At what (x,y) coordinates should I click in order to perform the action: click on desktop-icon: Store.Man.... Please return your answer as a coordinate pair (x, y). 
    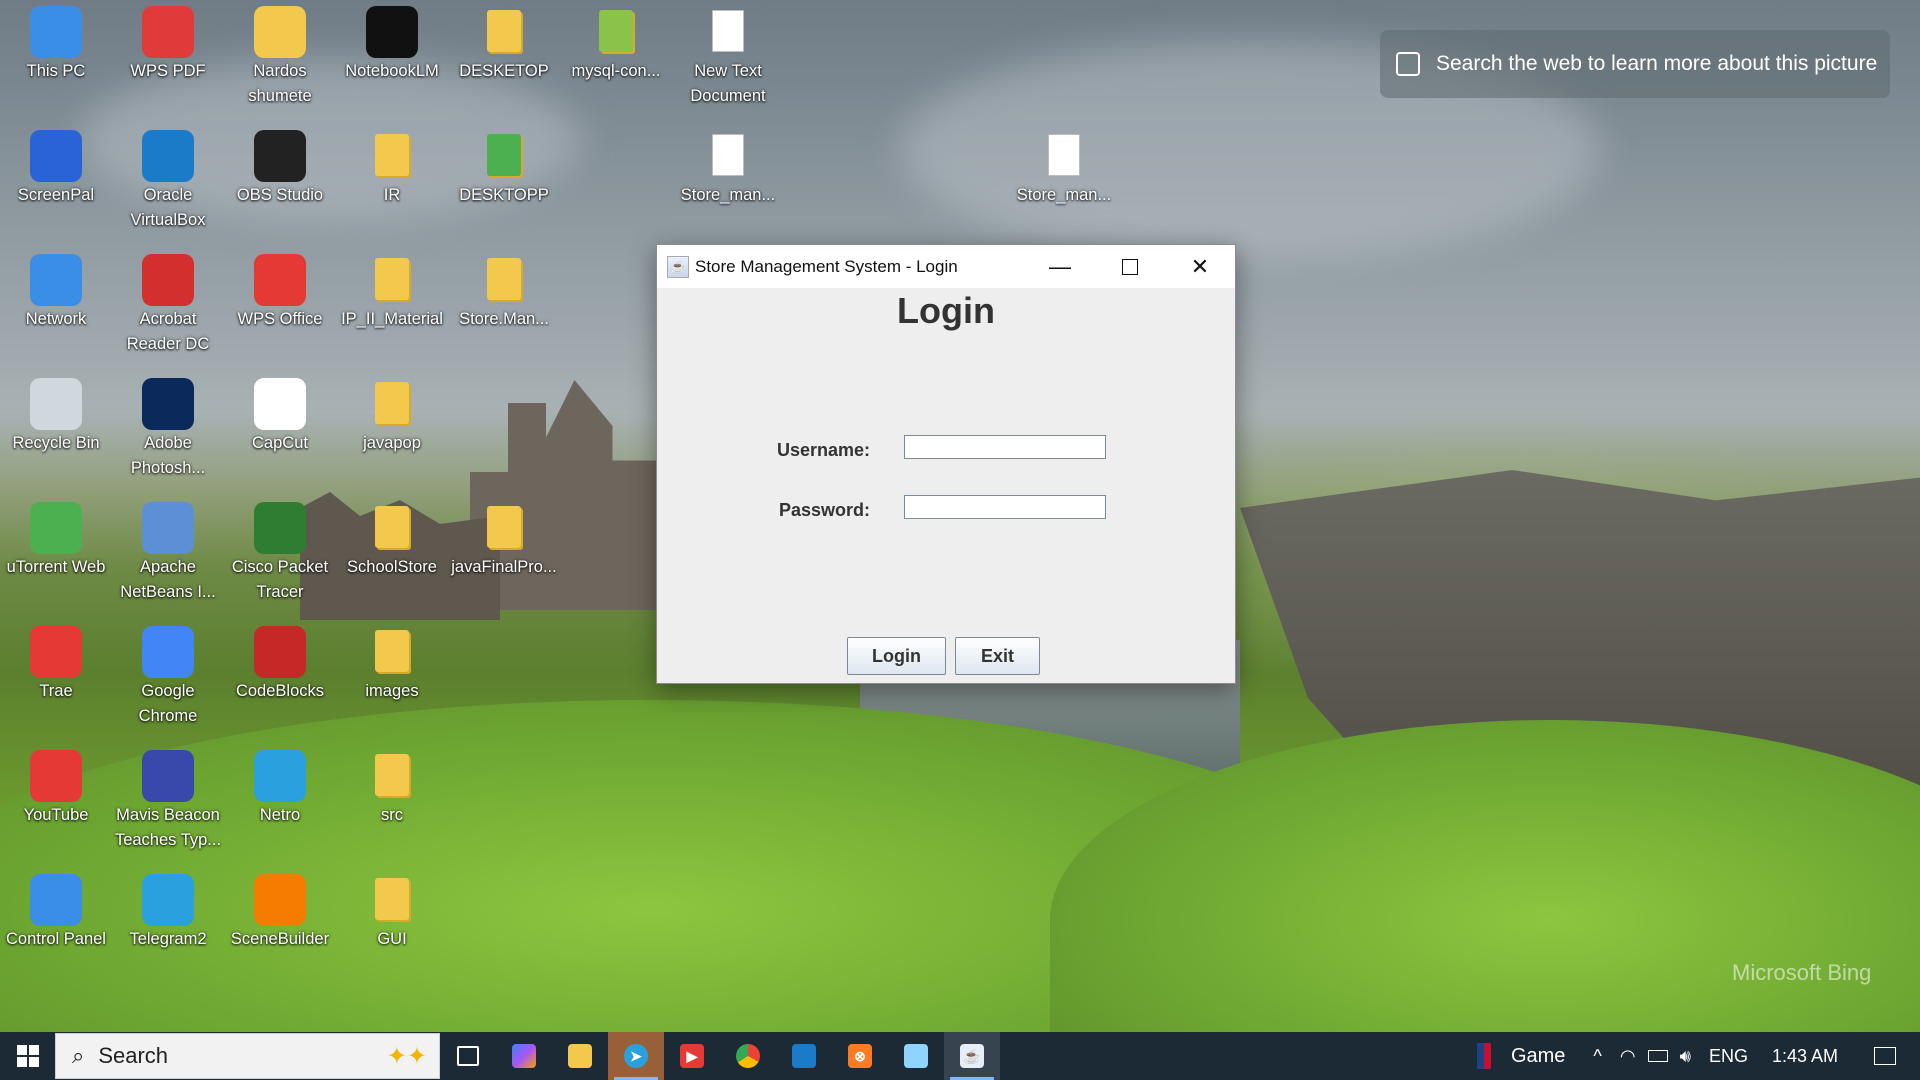
    Looking at the image, I should click on (504, 291).